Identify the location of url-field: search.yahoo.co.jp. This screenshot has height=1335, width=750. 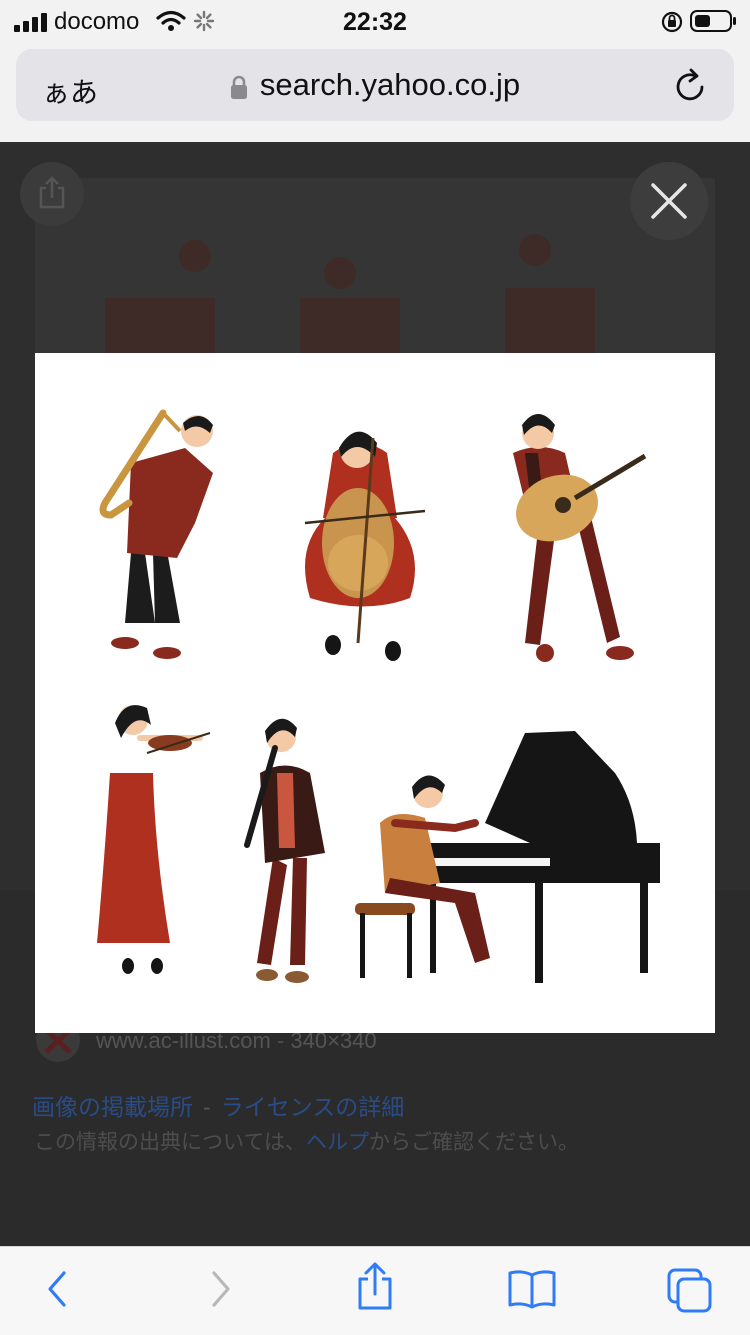
(375, 85).